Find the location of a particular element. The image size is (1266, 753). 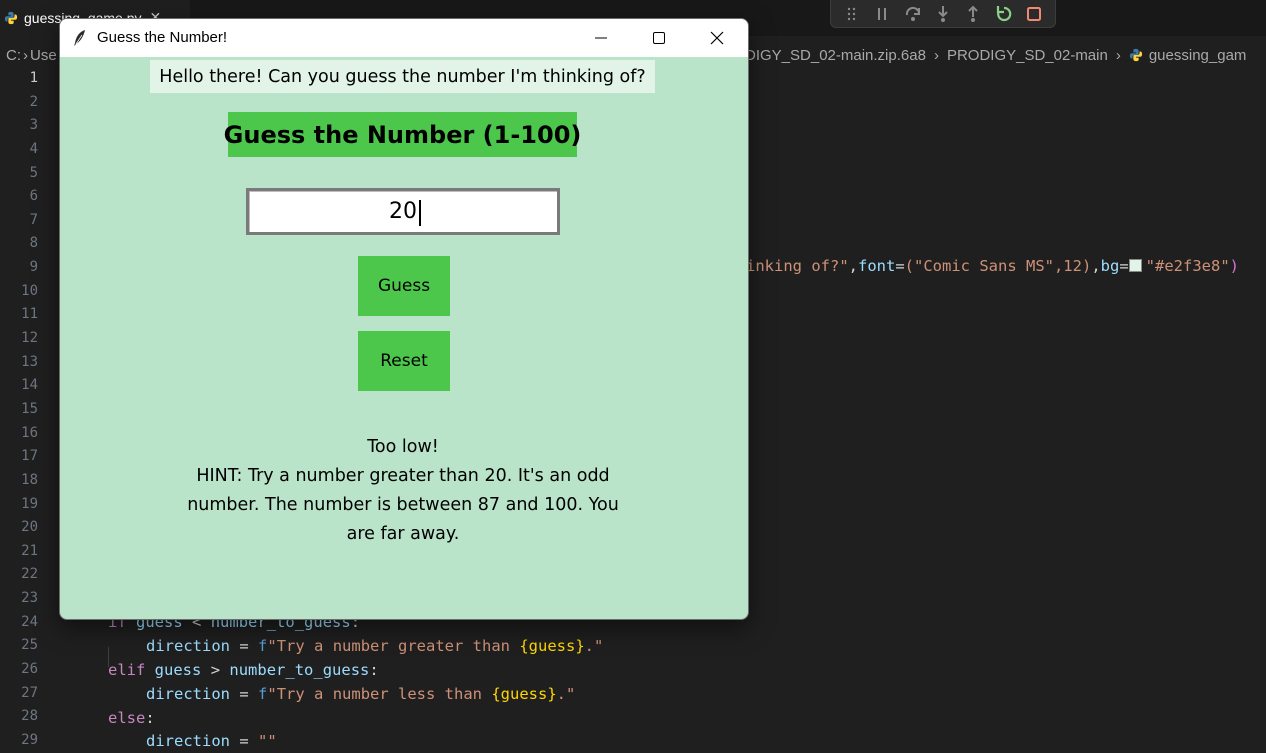

line-number: 23 is located at coordinates (29, 598).